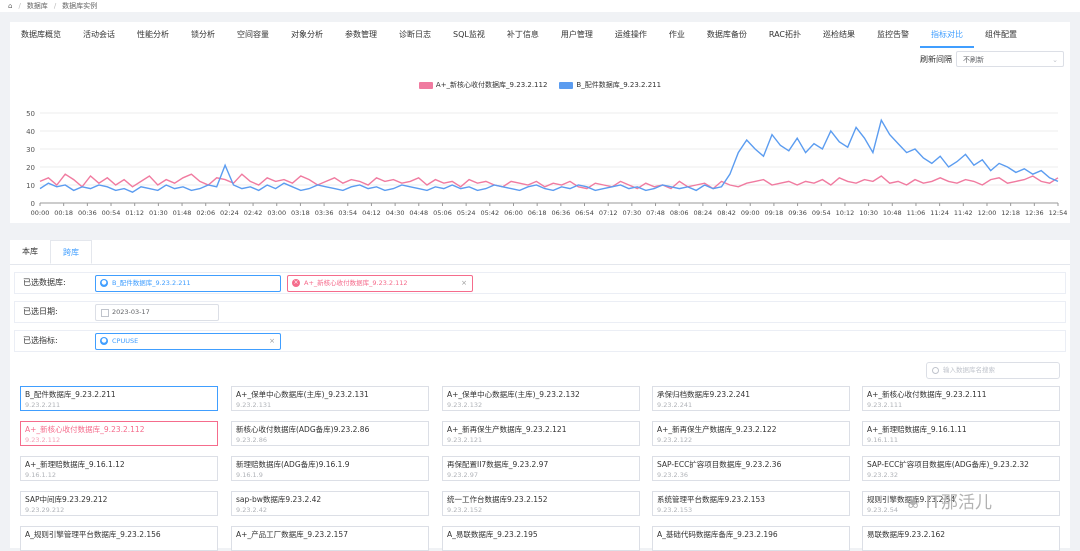 The image size is (1080, 551). I want to click on legend-item: B_配件数据库_9.23.2.211, so click(610, 85).